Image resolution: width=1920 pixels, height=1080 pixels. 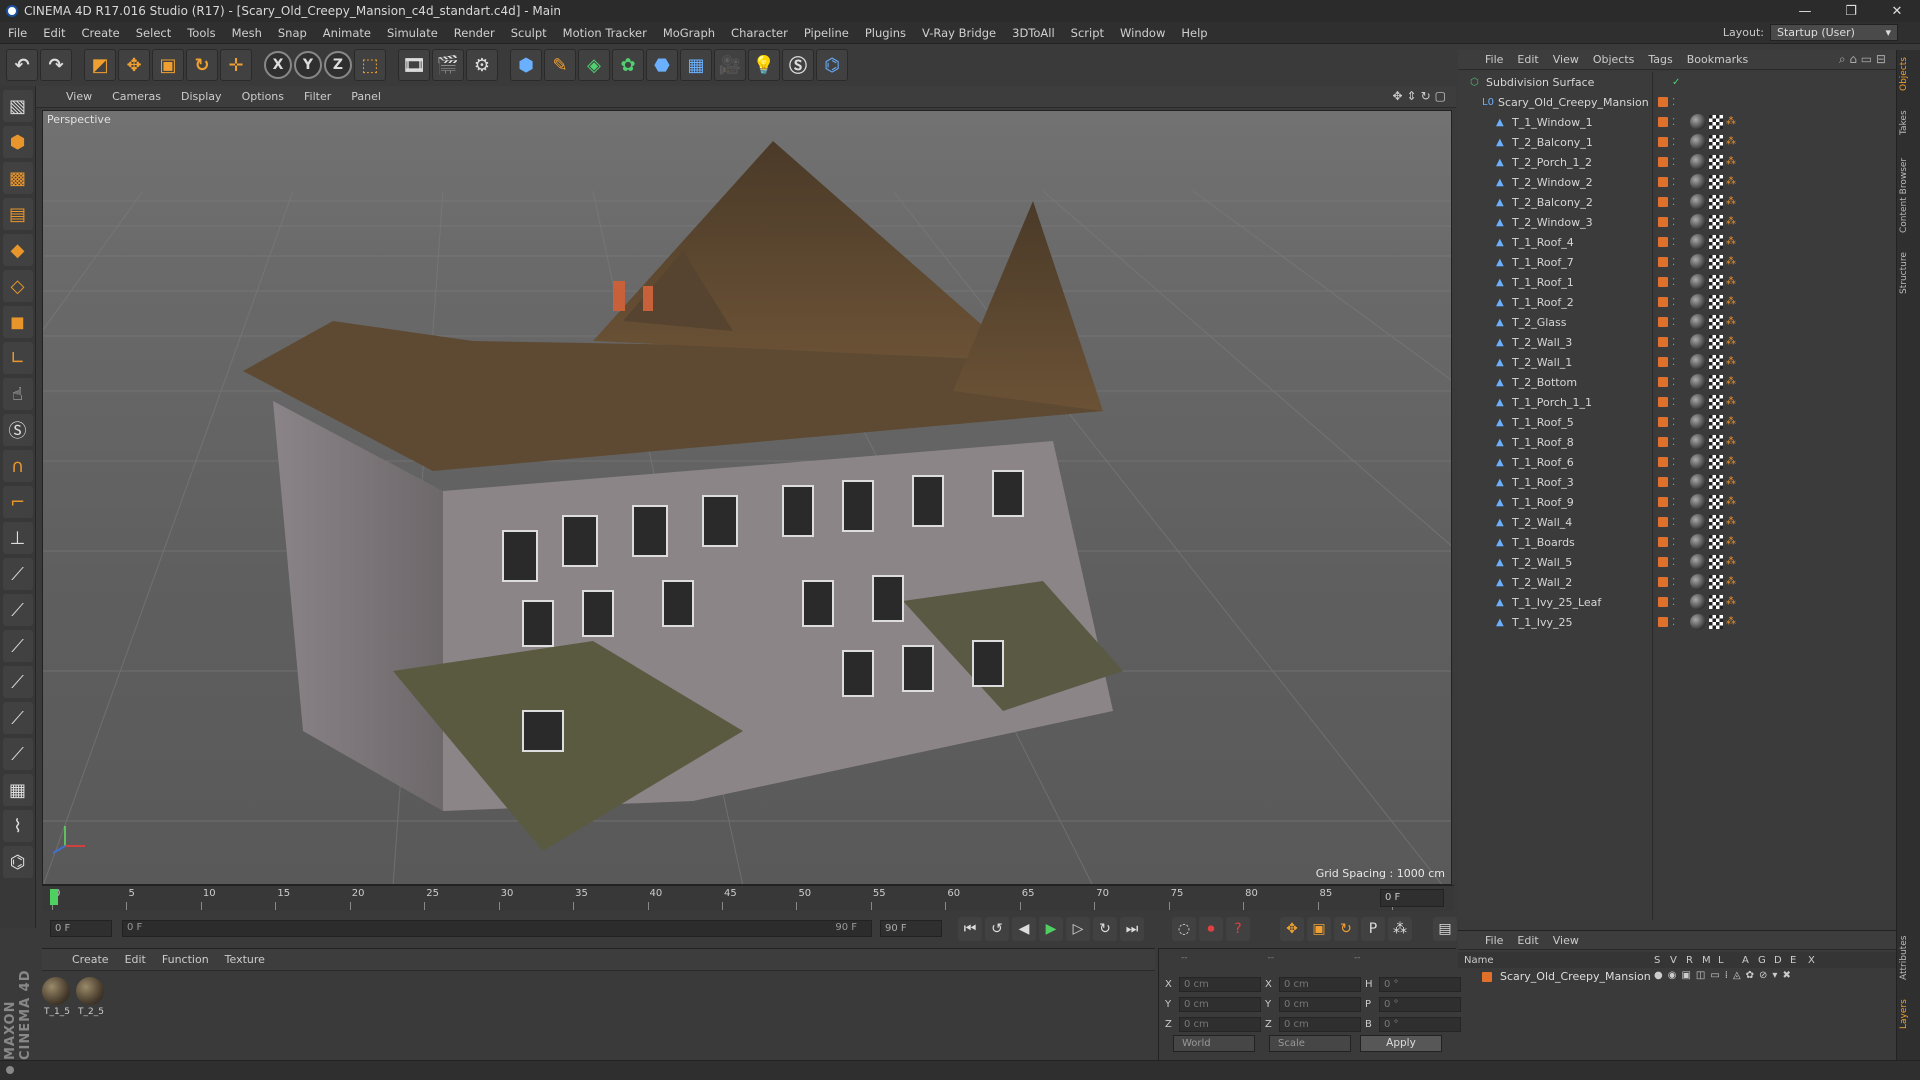 I want to click on size-x-field: 0 cm, so click(x=1320, y=984).